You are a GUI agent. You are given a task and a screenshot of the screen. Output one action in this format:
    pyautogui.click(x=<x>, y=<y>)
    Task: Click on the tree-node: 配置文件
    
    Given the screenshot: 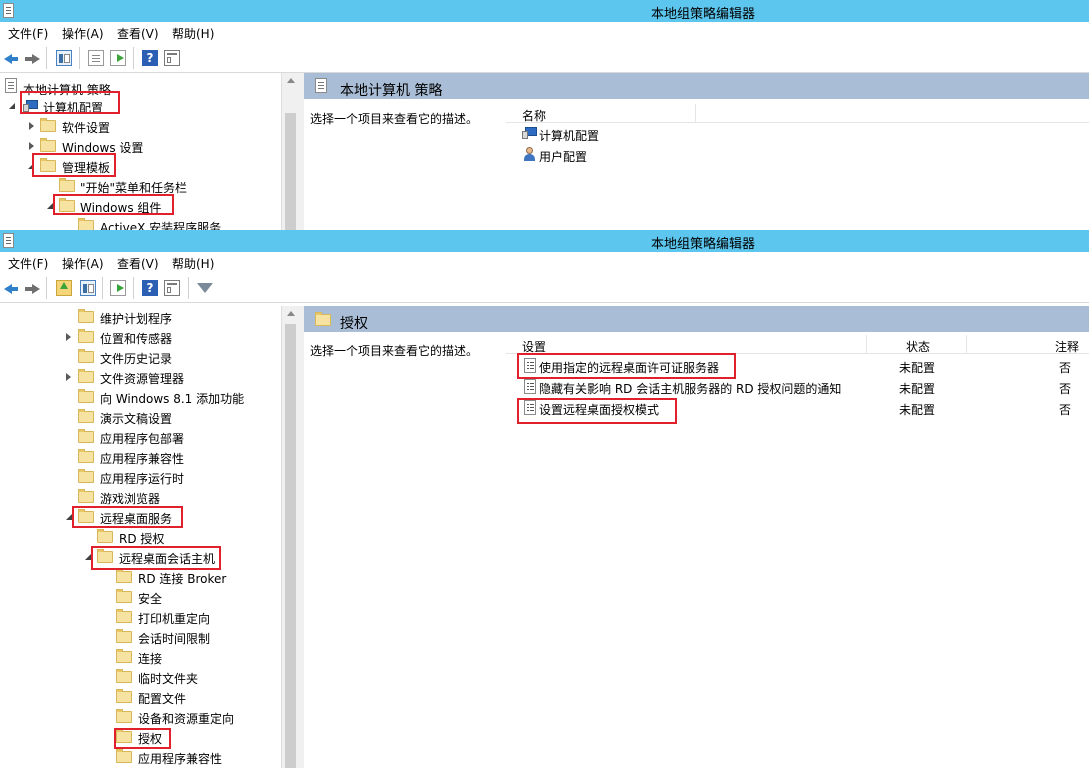 What is the action you would take?
    pyautogui.click(x=140, y=697)
    